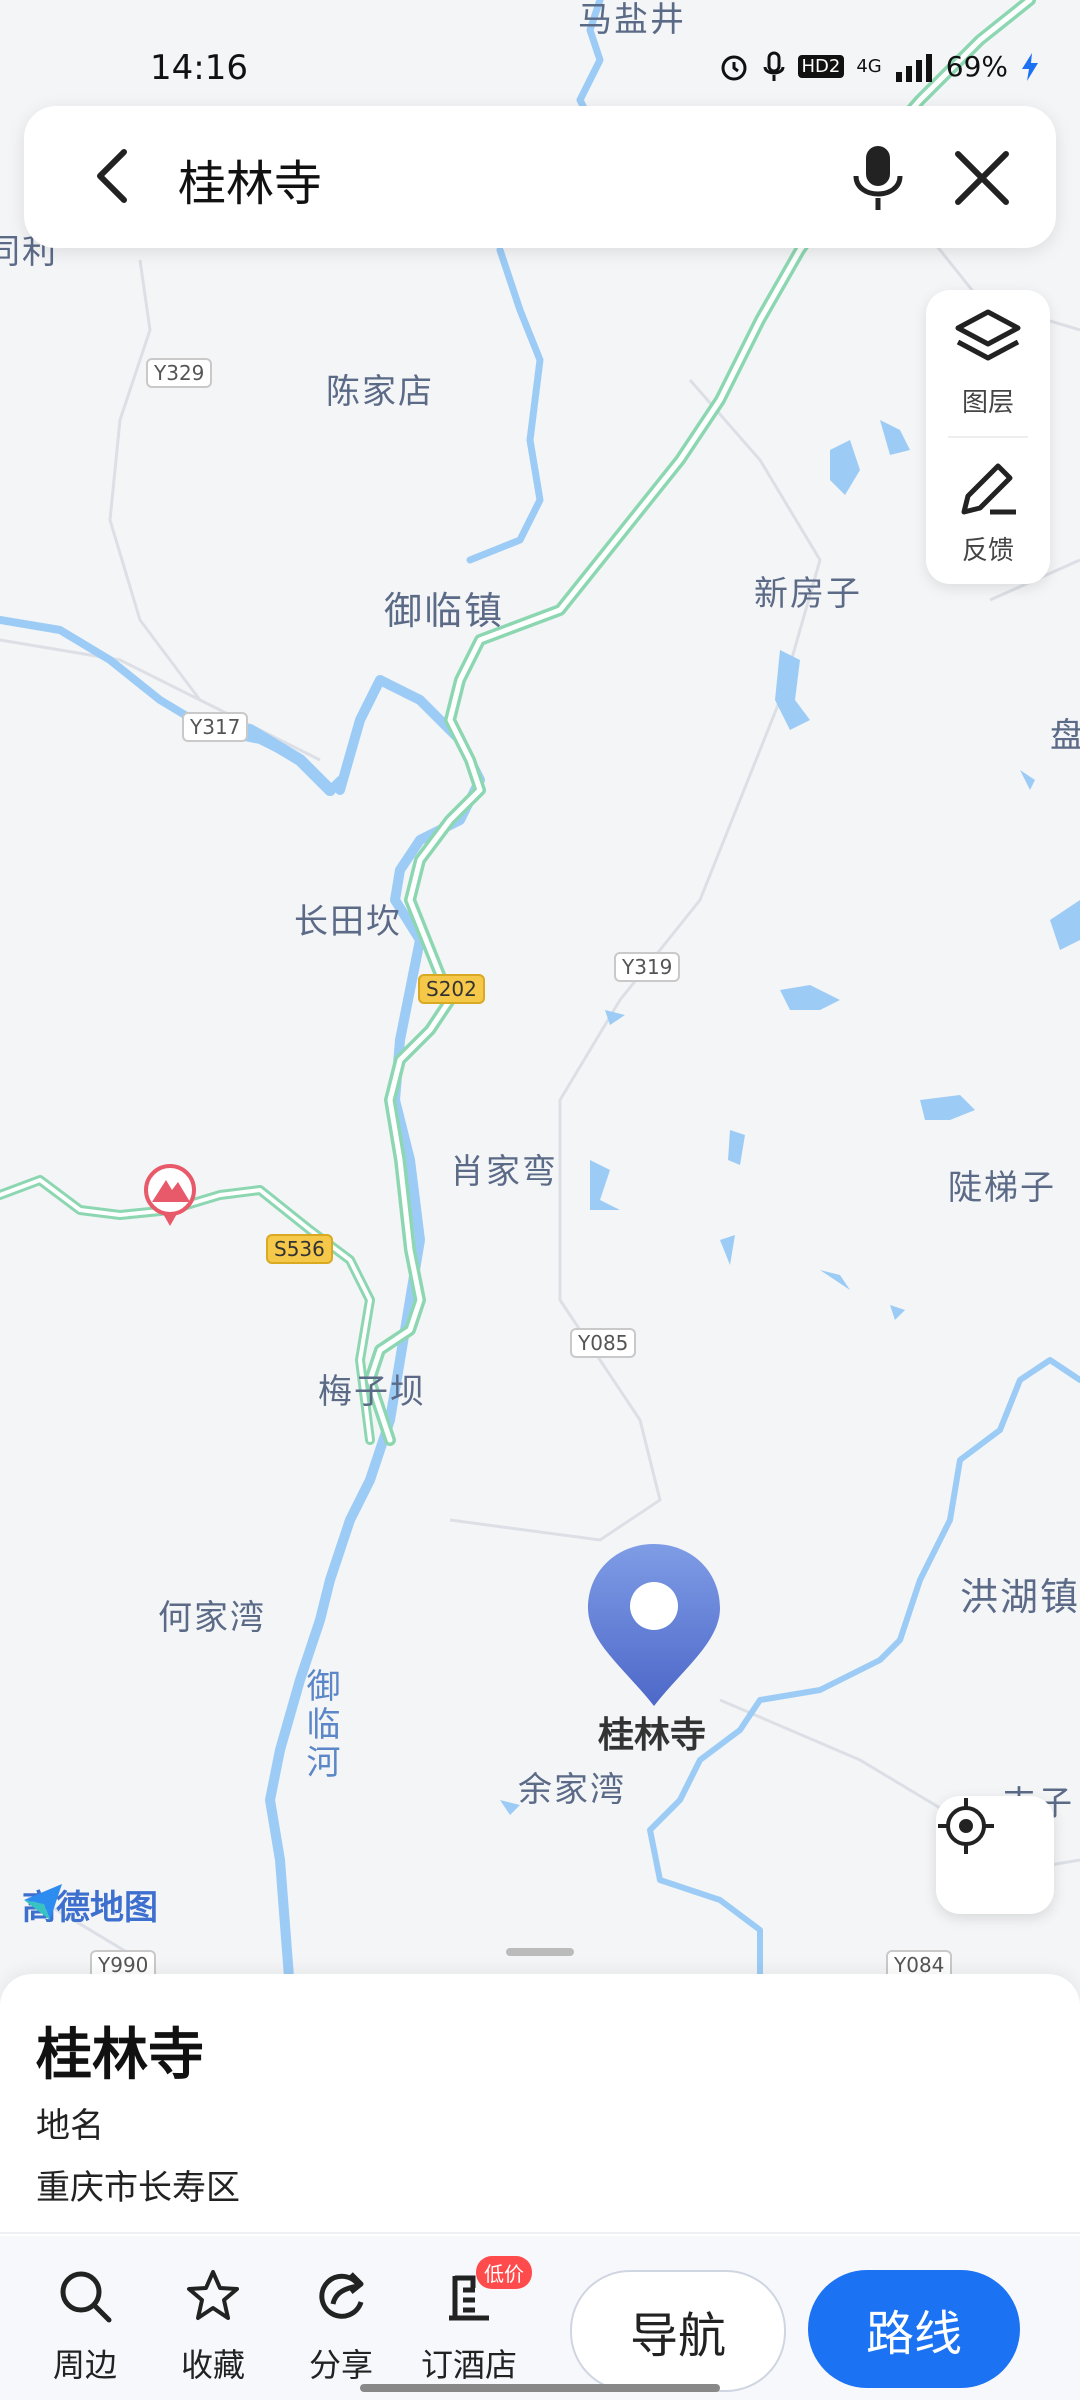 The height and width of the screenshot is (2400, 1080). What do you see at coordinates (212, 1618) in the screenshot?
I see `map-label: 何家湾` at bounding box center [212, 1618].